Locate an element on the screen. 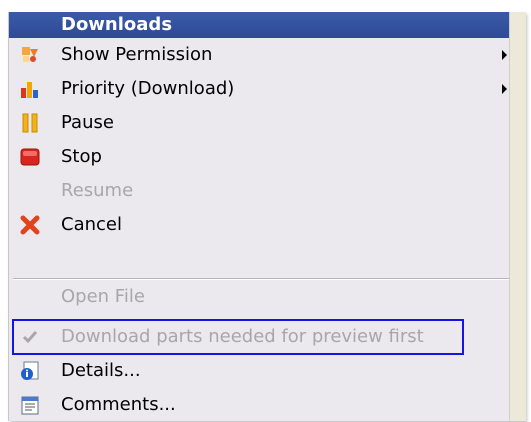 This screenshot has width=531, height=422. menu-header: Downloads is located at coordinates (259, 25).